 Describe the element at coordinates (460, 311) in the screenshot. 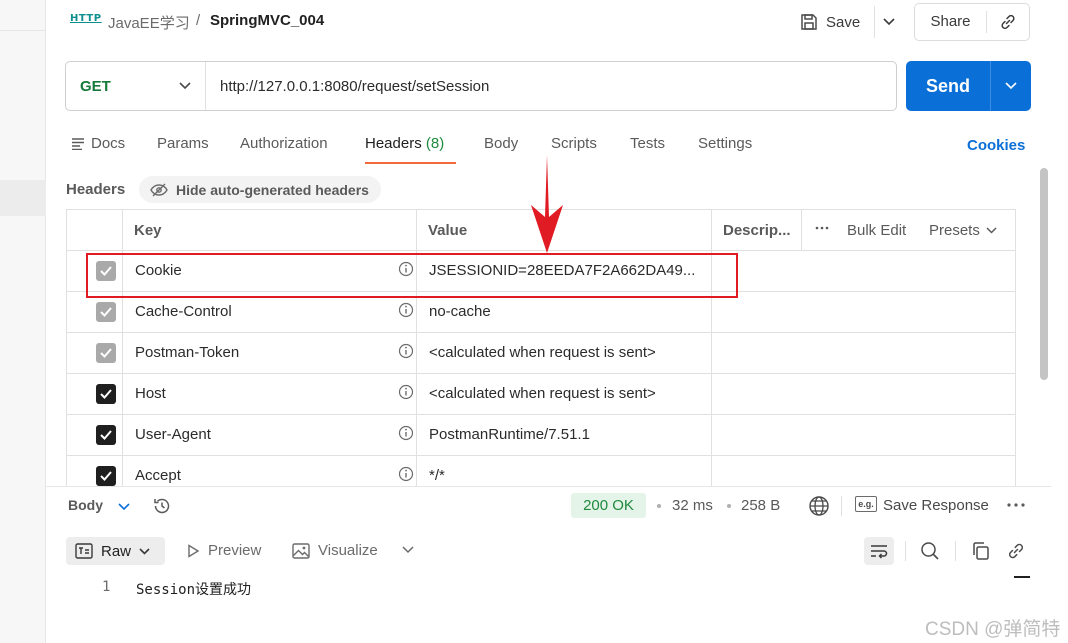

I see `header-value: no-cache` at that location.